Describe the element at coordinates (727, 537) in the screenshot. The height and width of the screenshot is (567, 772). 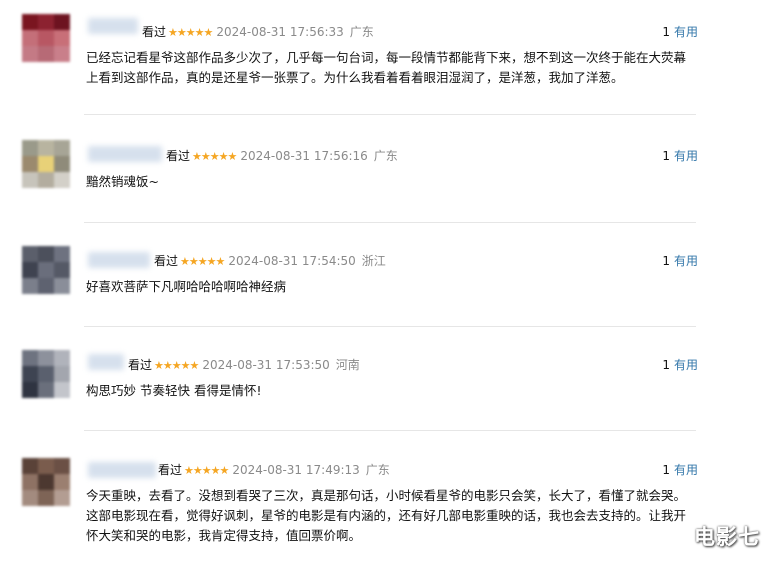
I see `watermark: 电影七` at that location.